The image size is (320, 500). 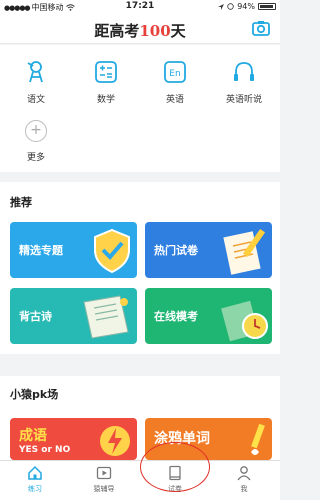 What do you see at coordinates (175, 467) in the screenshot?
I see `highlight-circle` at bounding box center [175, 467].